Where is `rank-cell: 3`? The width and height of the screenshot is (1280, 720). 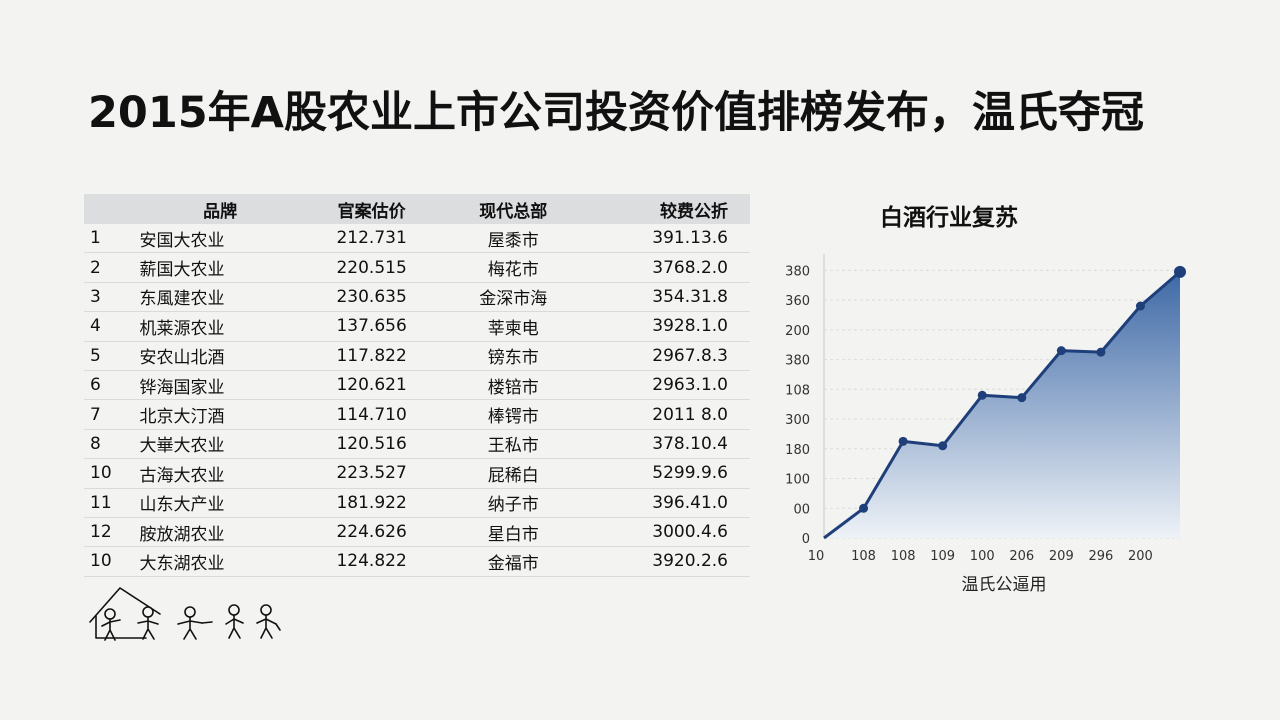 rank-cell: 3 is located at coordinates (112, 297).